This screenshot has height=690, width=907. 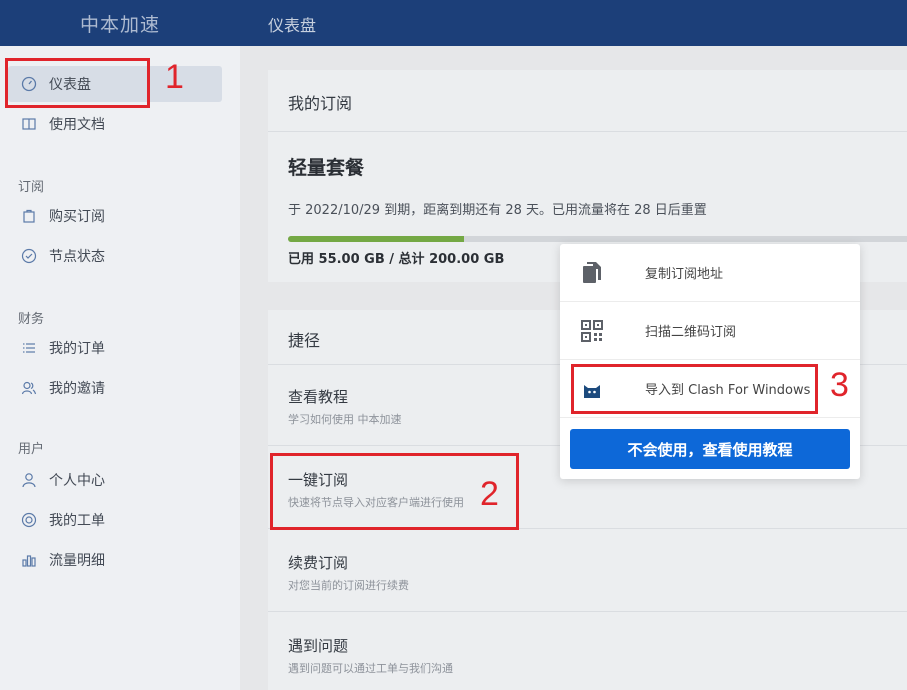 I want to click on shortcuts-heading: 捷径, so click(x=304, y=340).